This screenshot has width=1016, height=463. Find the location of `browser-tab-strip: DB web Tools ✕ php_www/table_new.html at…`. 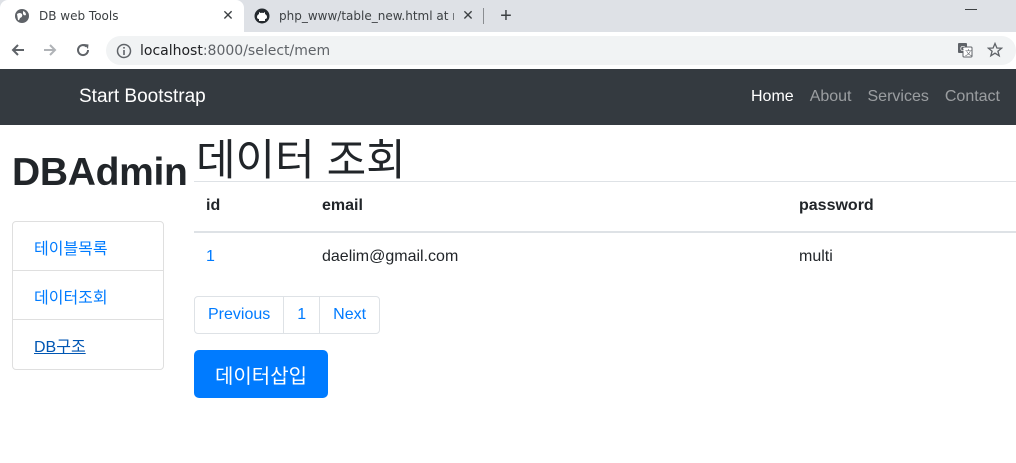

browser-tab-strip: DB web Tools ✕ php_www/table_new.html at… is located at coordinates (508, 16).